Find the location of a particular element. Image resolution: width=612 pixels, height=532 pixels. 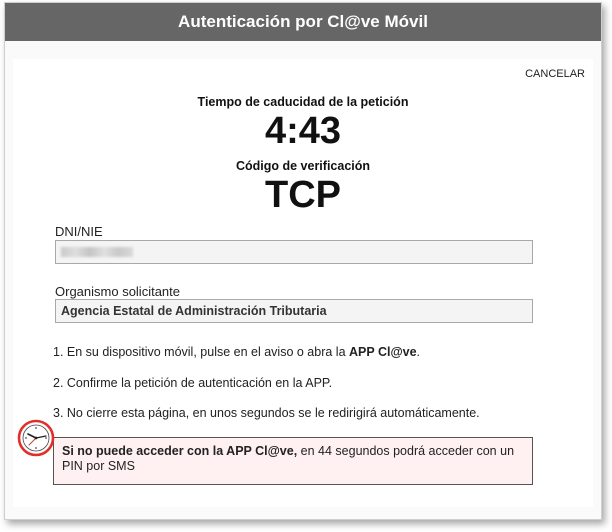

dialog-title: Autenticación por Cl@ve Móvil is located at coordinates (303, 22).